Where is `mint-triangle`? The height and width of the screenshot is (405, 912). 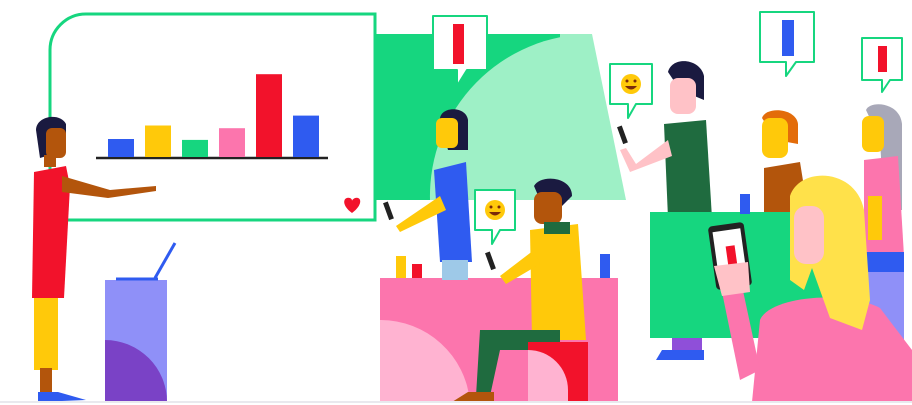
mint-triangle is located at coordinates (593, 117).